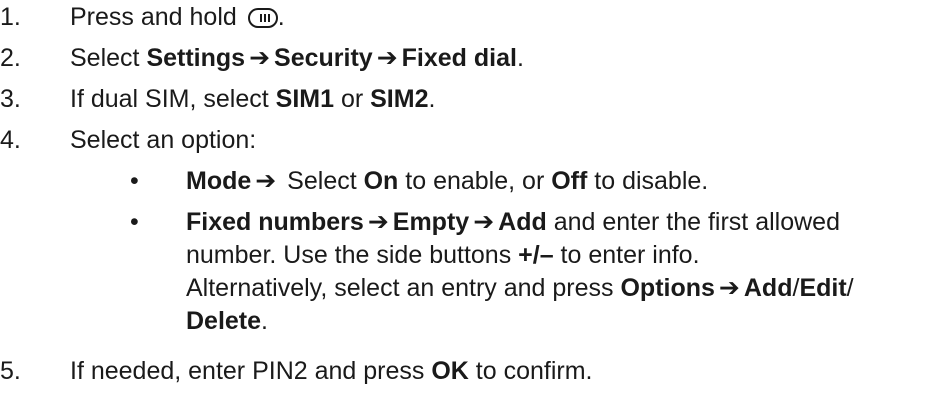 This screenshot has width=952, height=394. Describe the element at coordinates (10, 17) in the screenshot. I see `step-number: 1.` at that location.